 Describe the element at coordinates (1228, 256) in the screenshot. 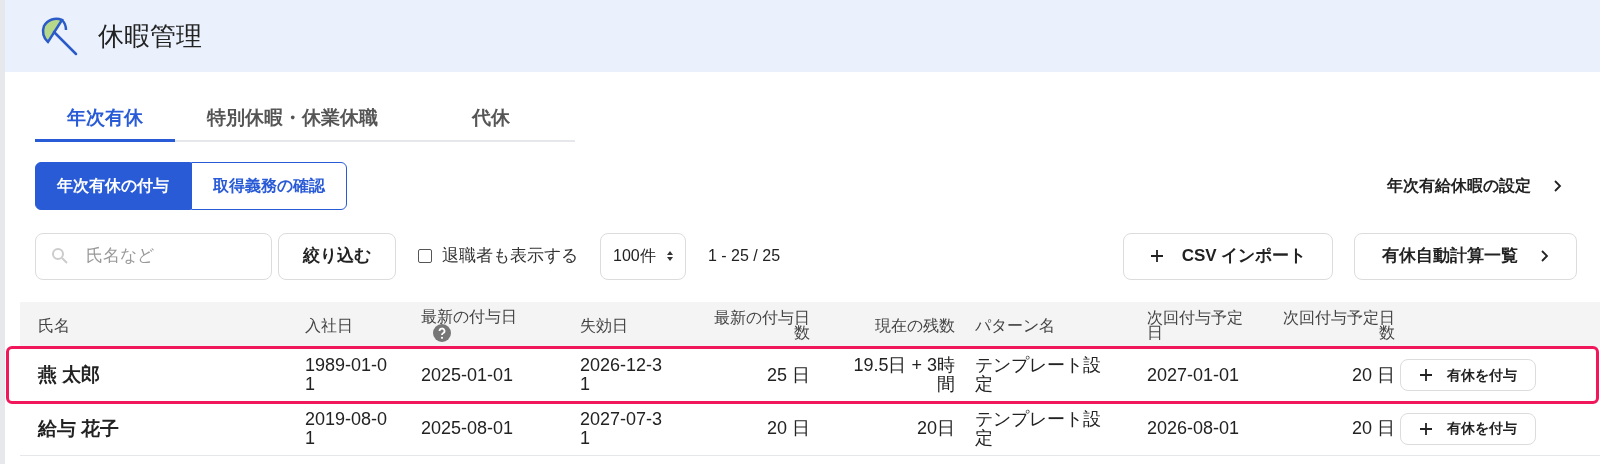

I see `csv-import-button: CSV インポート` at that location.